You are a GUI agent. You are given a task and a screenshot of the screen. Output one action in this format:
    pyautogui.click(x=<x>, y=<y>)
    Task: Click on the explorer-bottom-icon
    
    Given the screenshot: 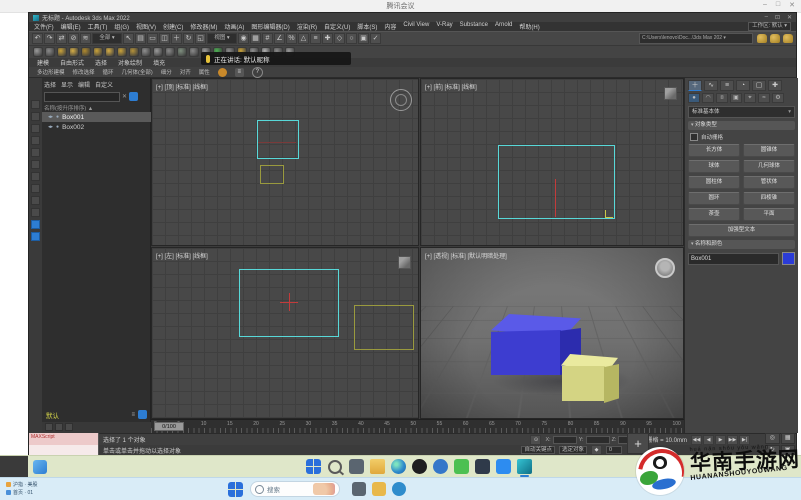 What is the action you would take?
    pyautogui.click(x=69, y=427)
    